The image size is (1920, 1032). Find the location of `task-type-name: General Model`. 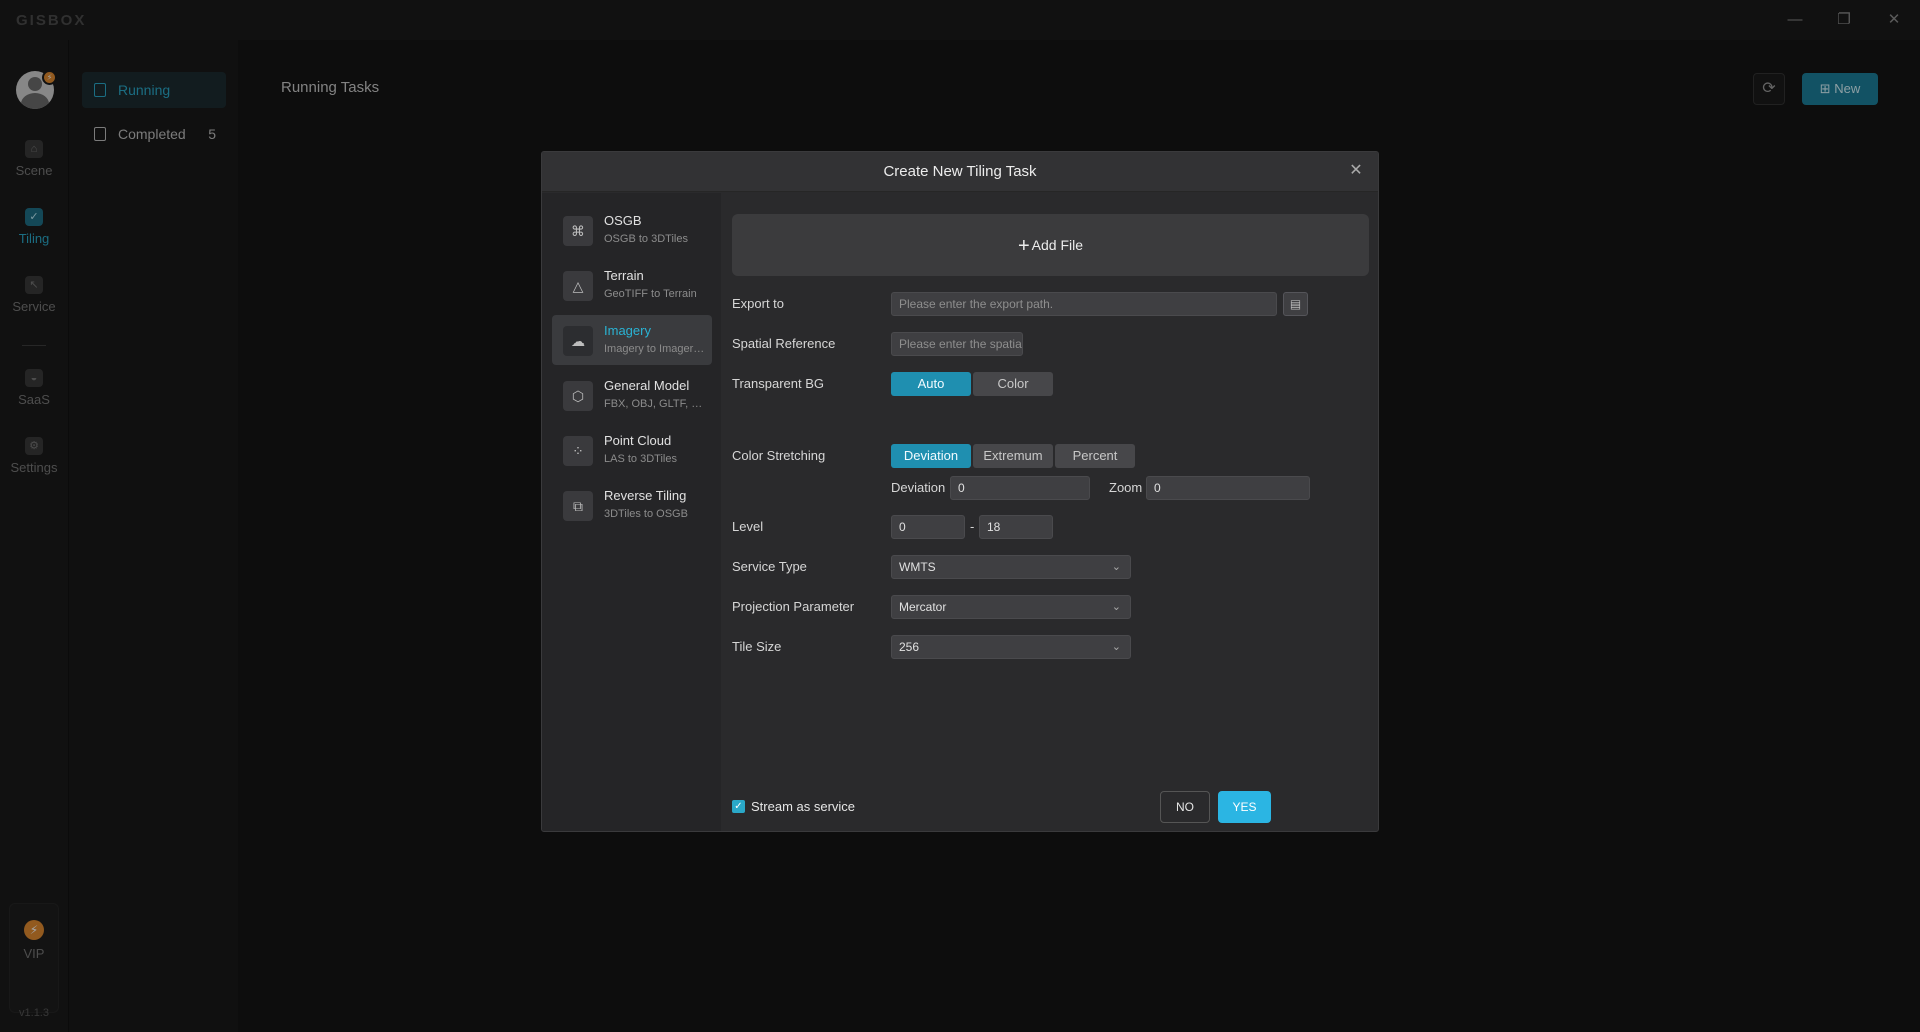

task-type-name: General Model is located at coordinates (647, 385).